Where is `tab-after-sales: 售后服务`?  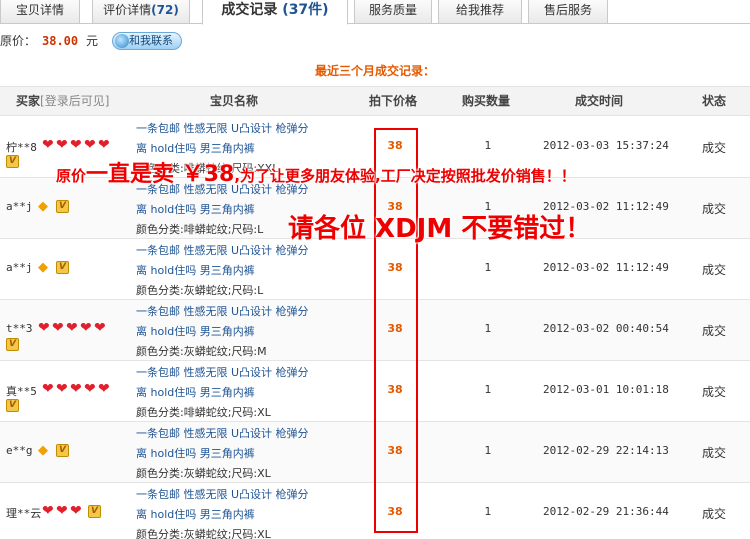 tab-after-sales: 售后服务 is located at coordinates (568, 12).